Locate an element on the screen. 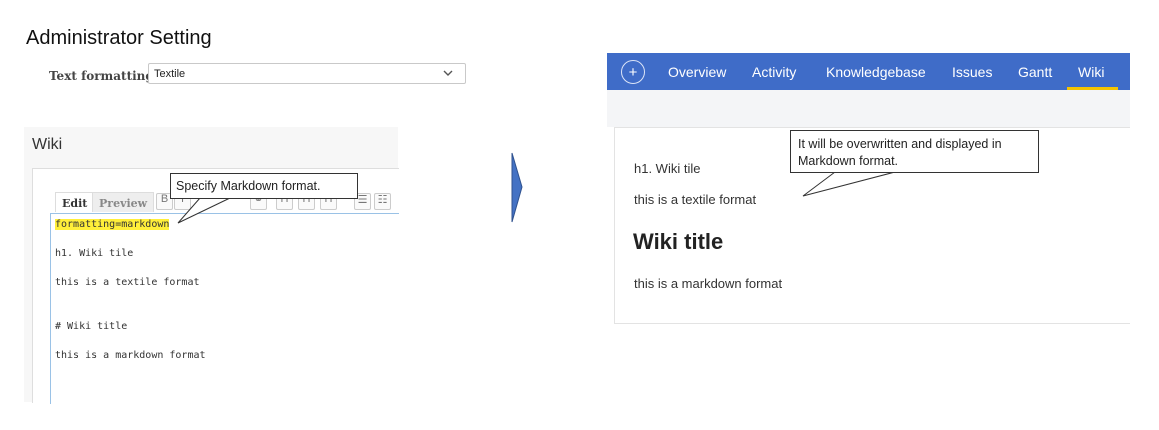  code-line: # Wiki title is located at coordinates (91, 326).